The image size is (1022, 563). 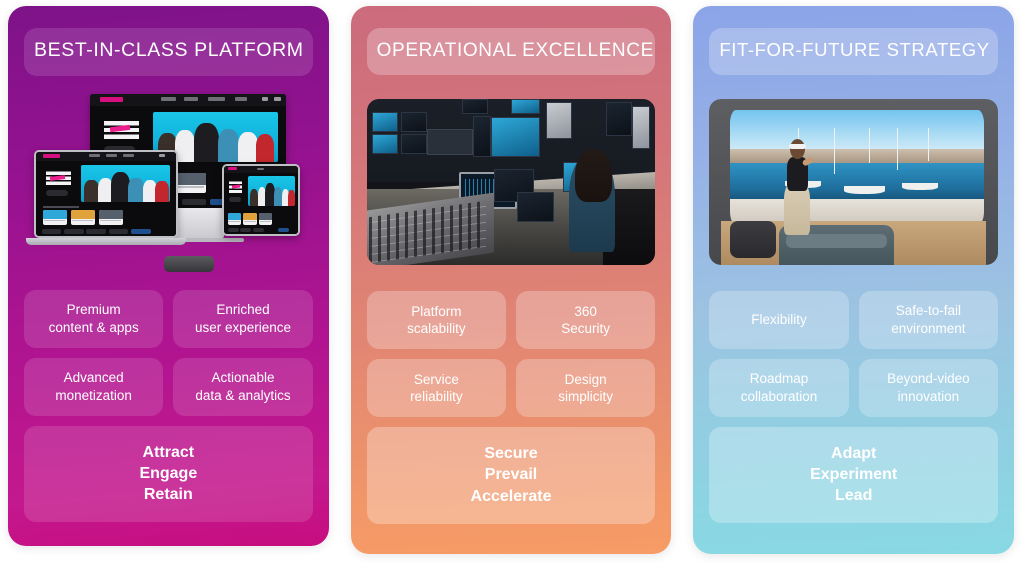 I want to click on pill-line-2: environment, so click(x=928, y=328).